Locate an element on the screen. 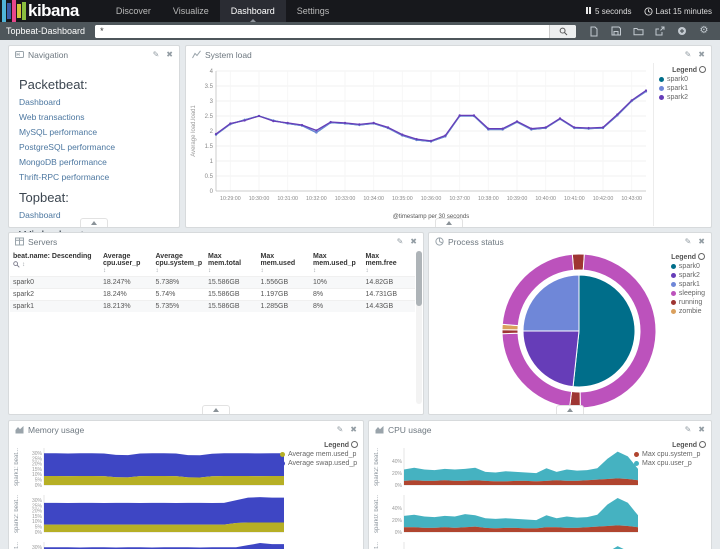 The image size is (720, 549). legend-entry: running is located at coordinates (687, 302).